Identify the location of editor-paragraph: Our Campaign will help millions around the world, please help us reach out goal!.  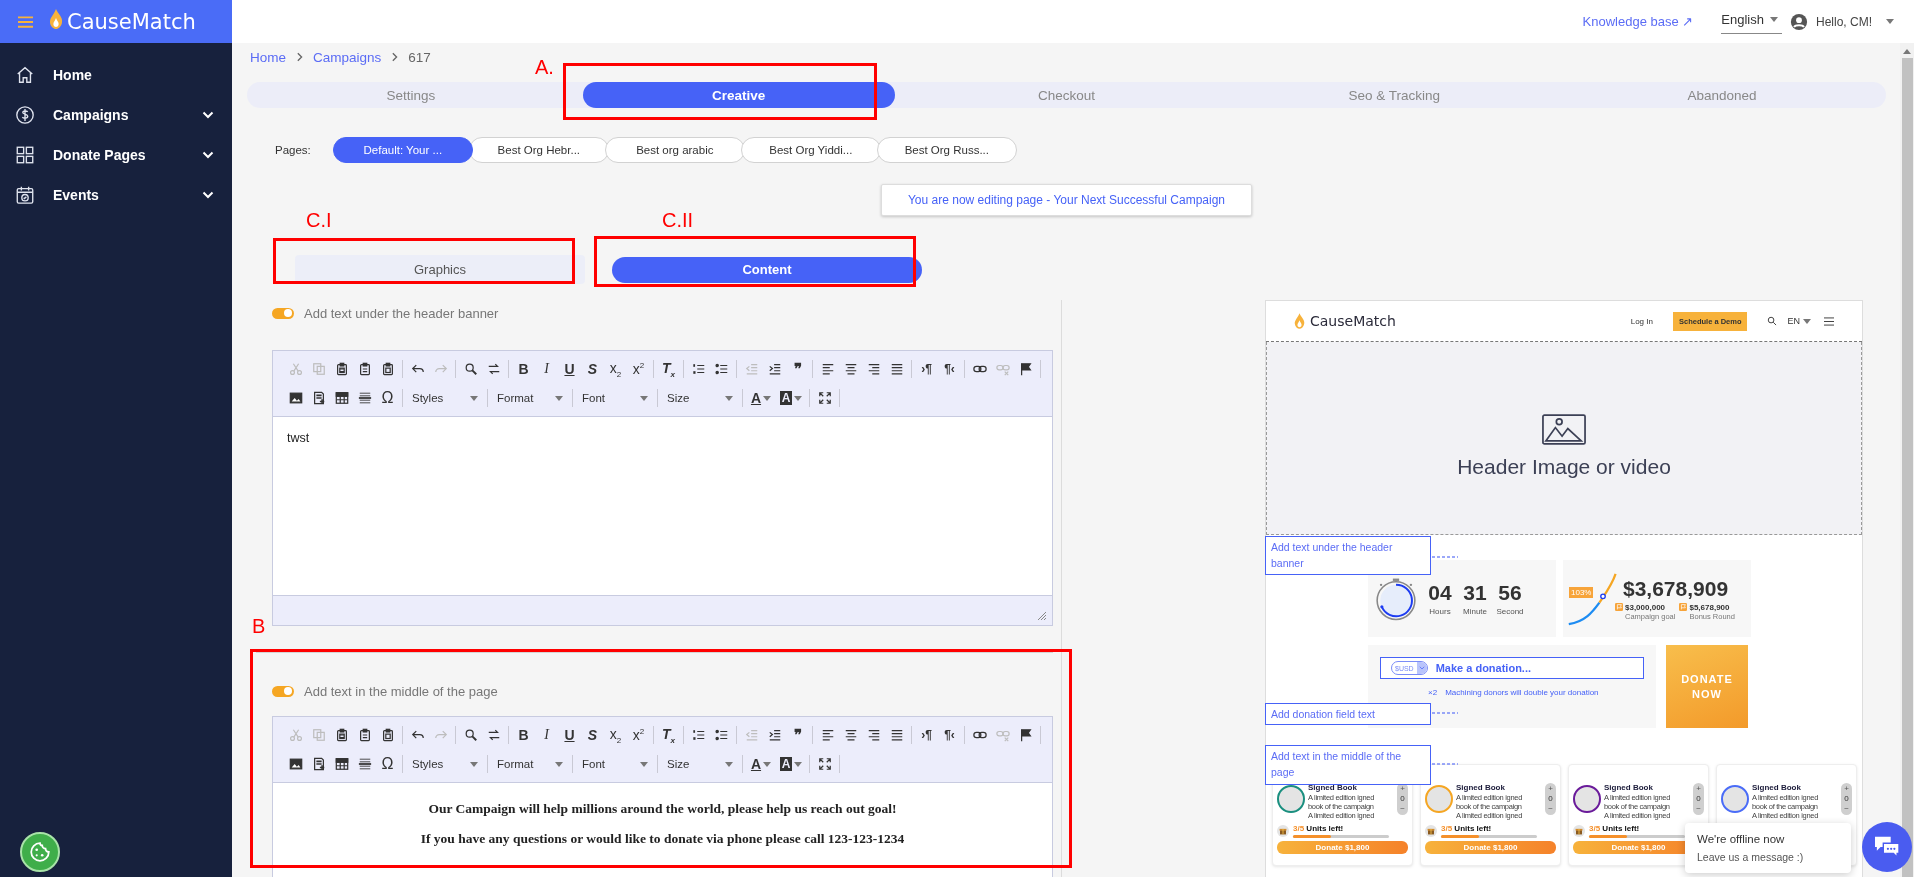
(662, 809).